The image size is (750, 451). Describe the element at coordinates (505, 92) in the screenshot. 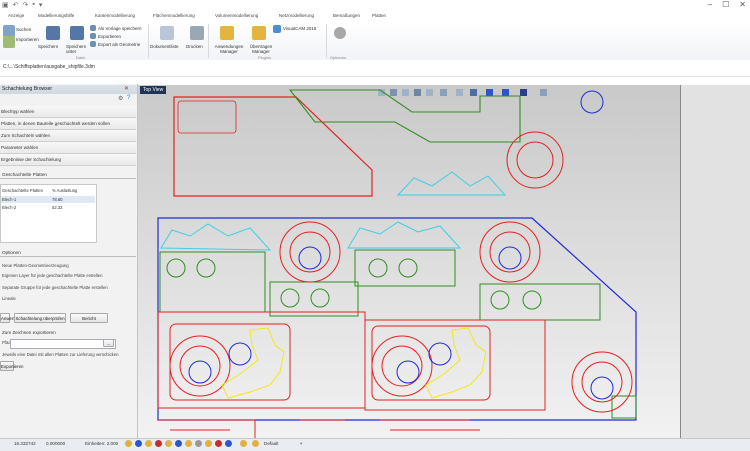

I see `render-icon` at that location.